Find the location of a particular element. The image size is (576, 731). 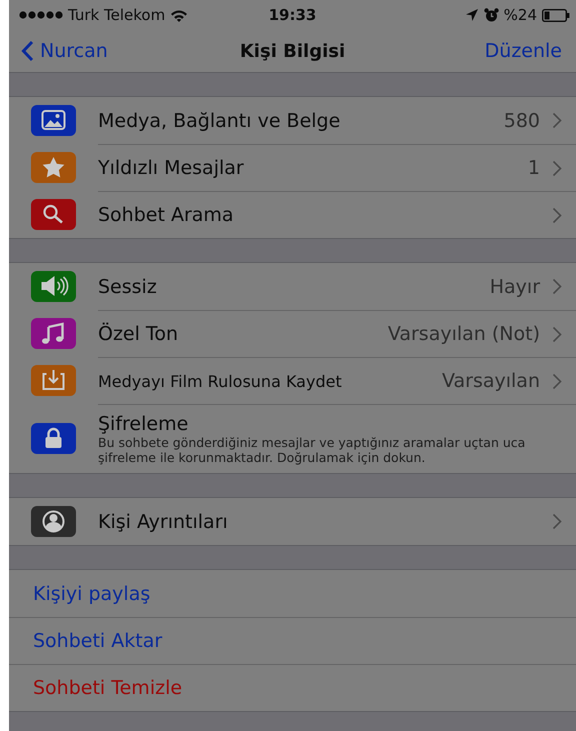

screen-title: Kişi Bilgisi is located at coordinates (292, 51).